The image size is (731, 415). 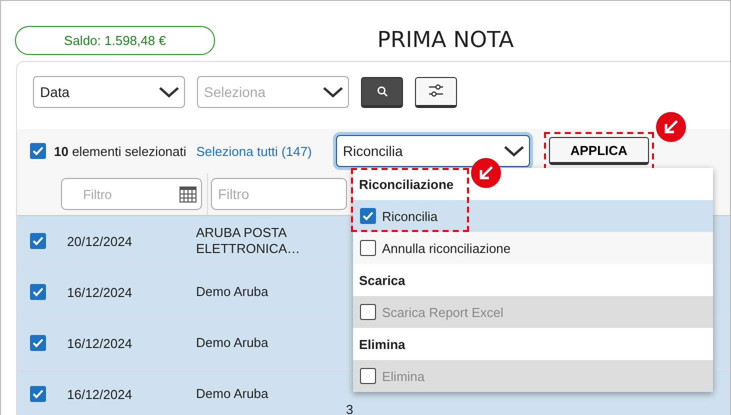 What do you see at coordinates (382, 344) in the screenshot?
I see `menu-group-header: Elimina` at bounding box center [382, 344].